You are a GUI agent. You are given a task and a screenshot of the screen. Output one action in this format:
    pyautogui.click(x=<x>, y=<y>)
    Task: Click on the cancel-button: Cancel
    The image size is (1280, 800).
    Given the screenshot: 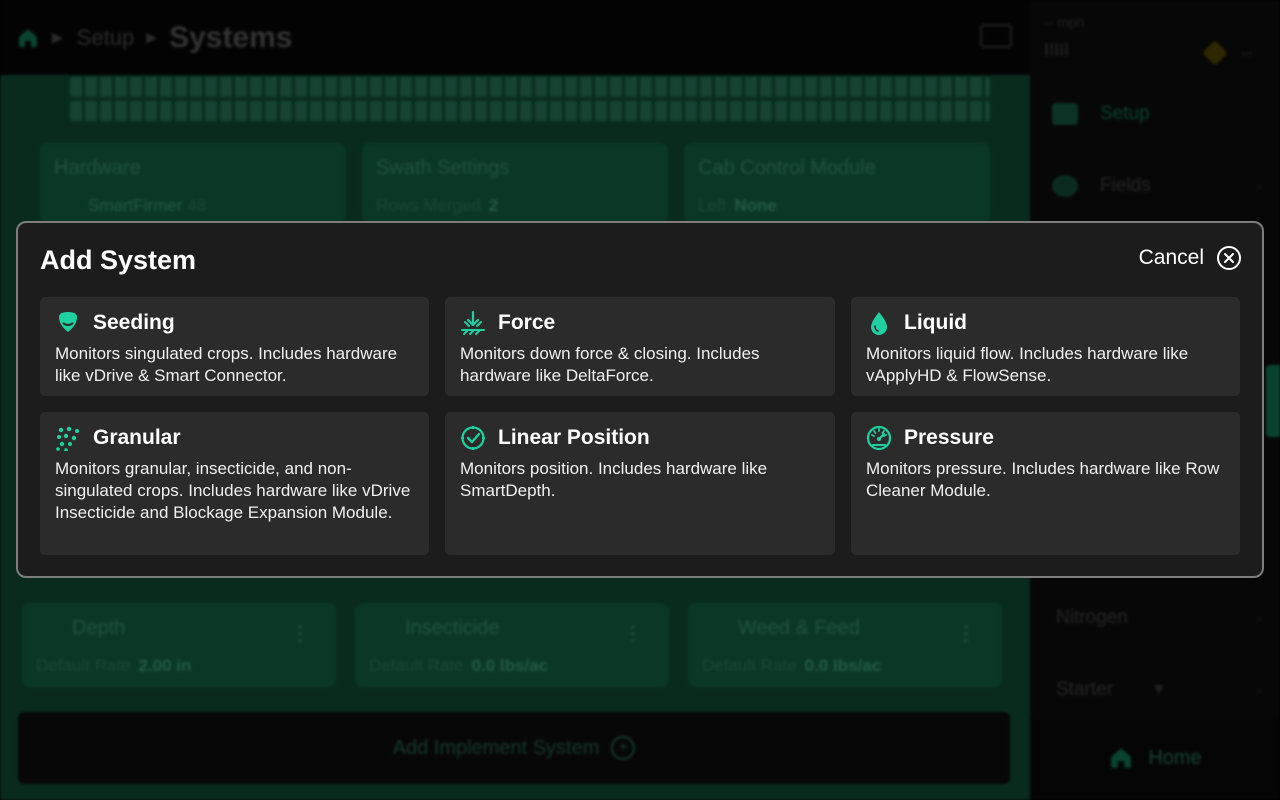 What is the action you would take?
    pyautogui.click(x=1190, y=258)
    